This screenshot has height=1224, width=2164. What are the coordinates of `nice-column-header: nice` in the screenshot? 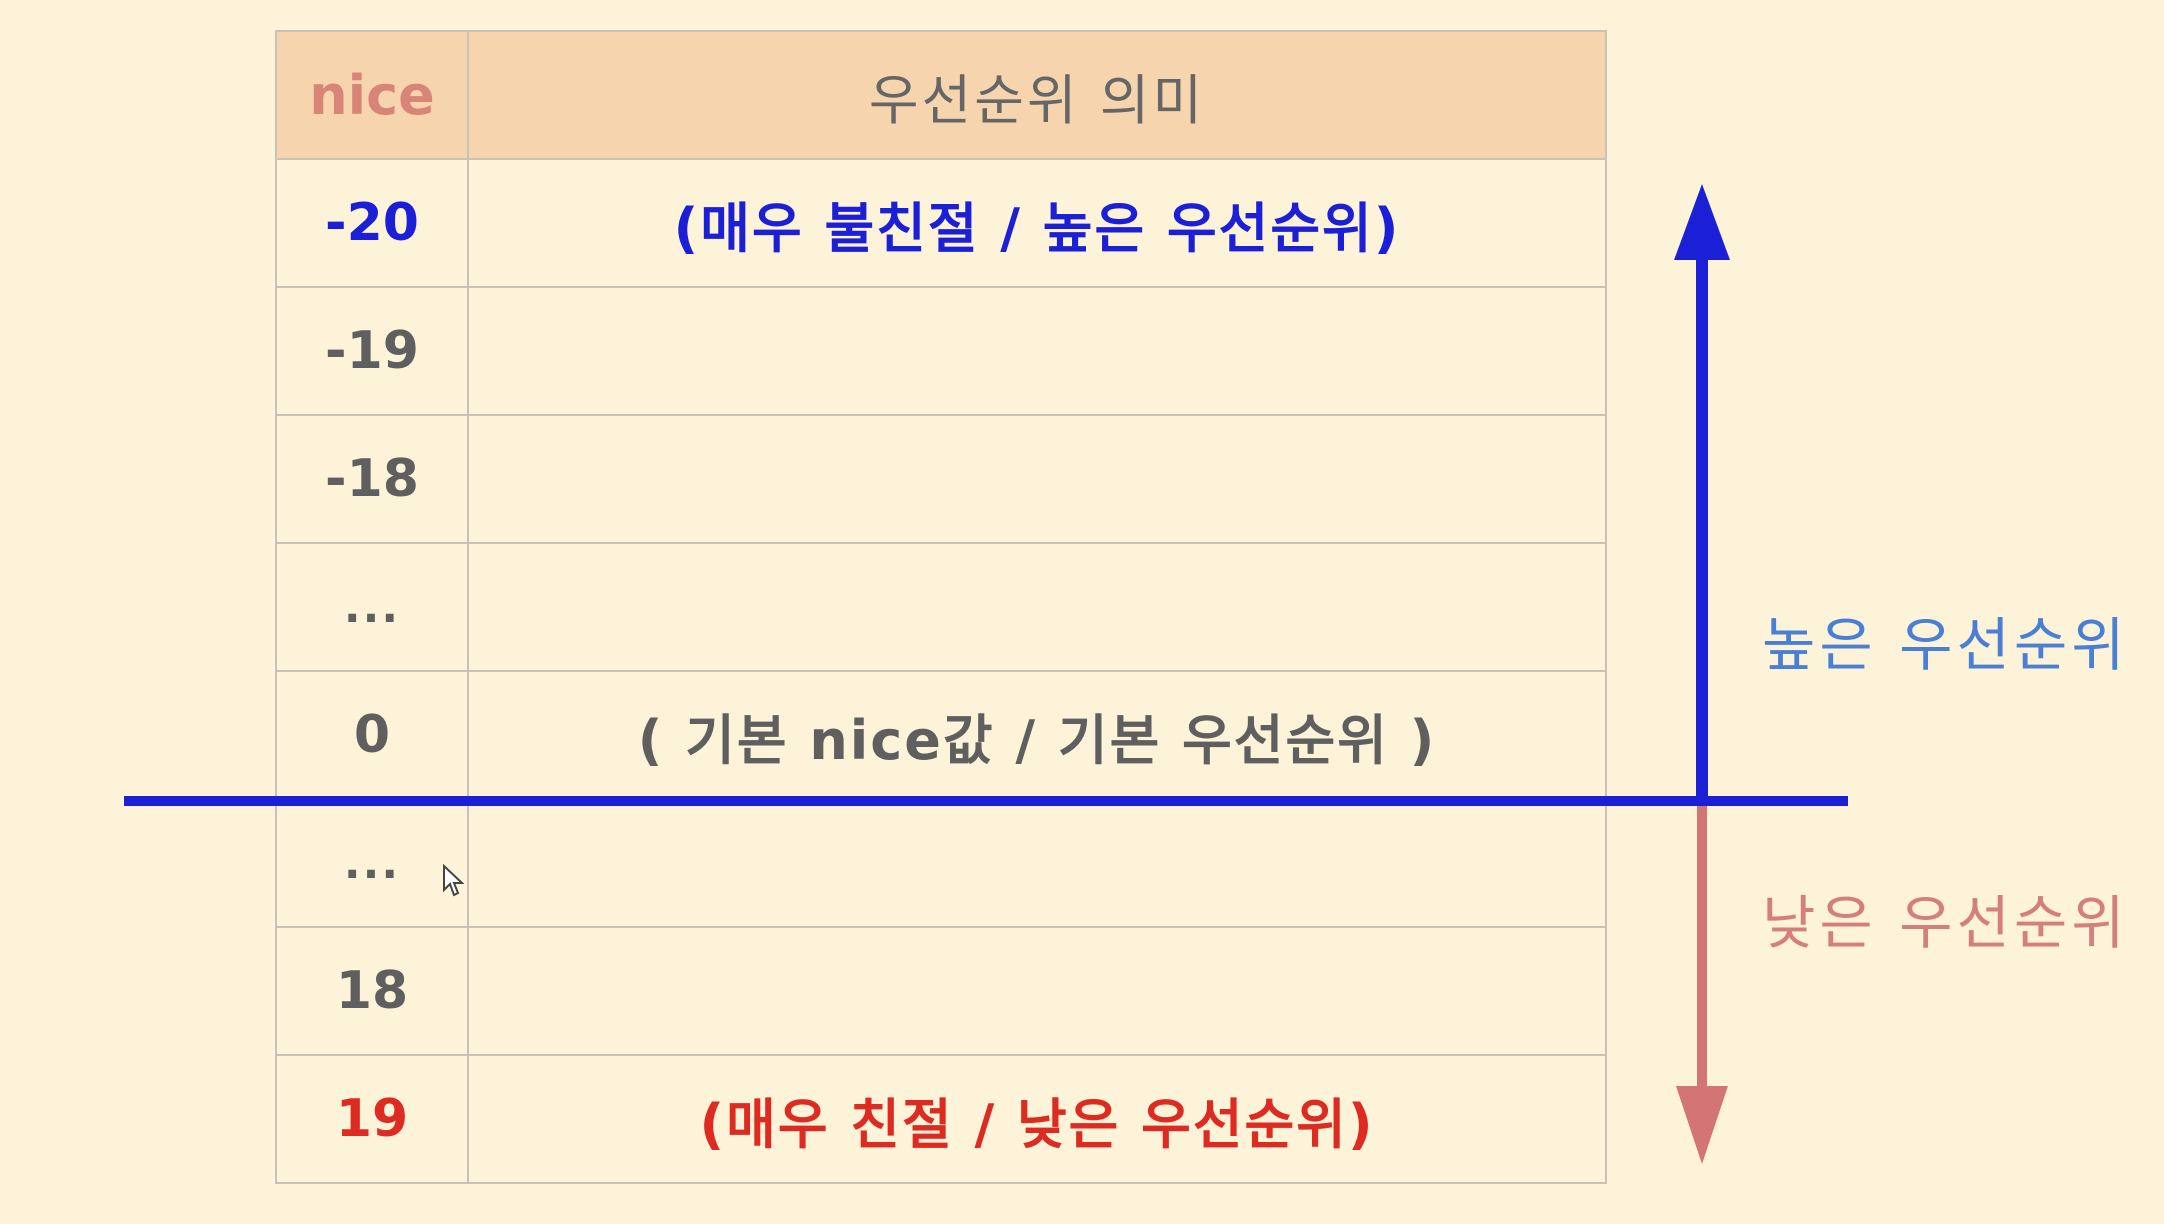 It's located at (372, 95).